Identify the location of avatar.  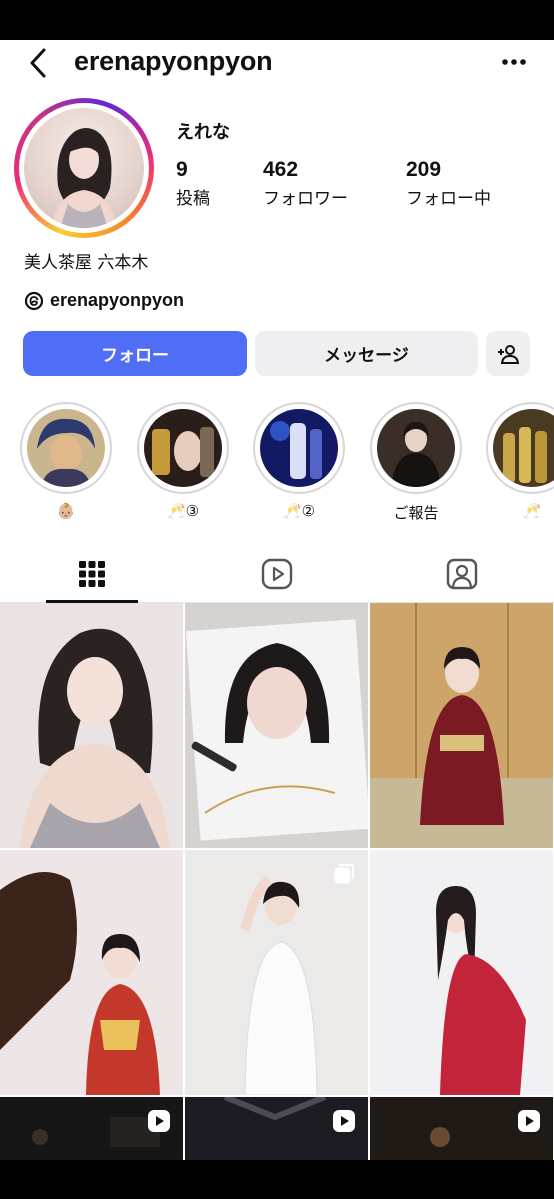
(84, 168).